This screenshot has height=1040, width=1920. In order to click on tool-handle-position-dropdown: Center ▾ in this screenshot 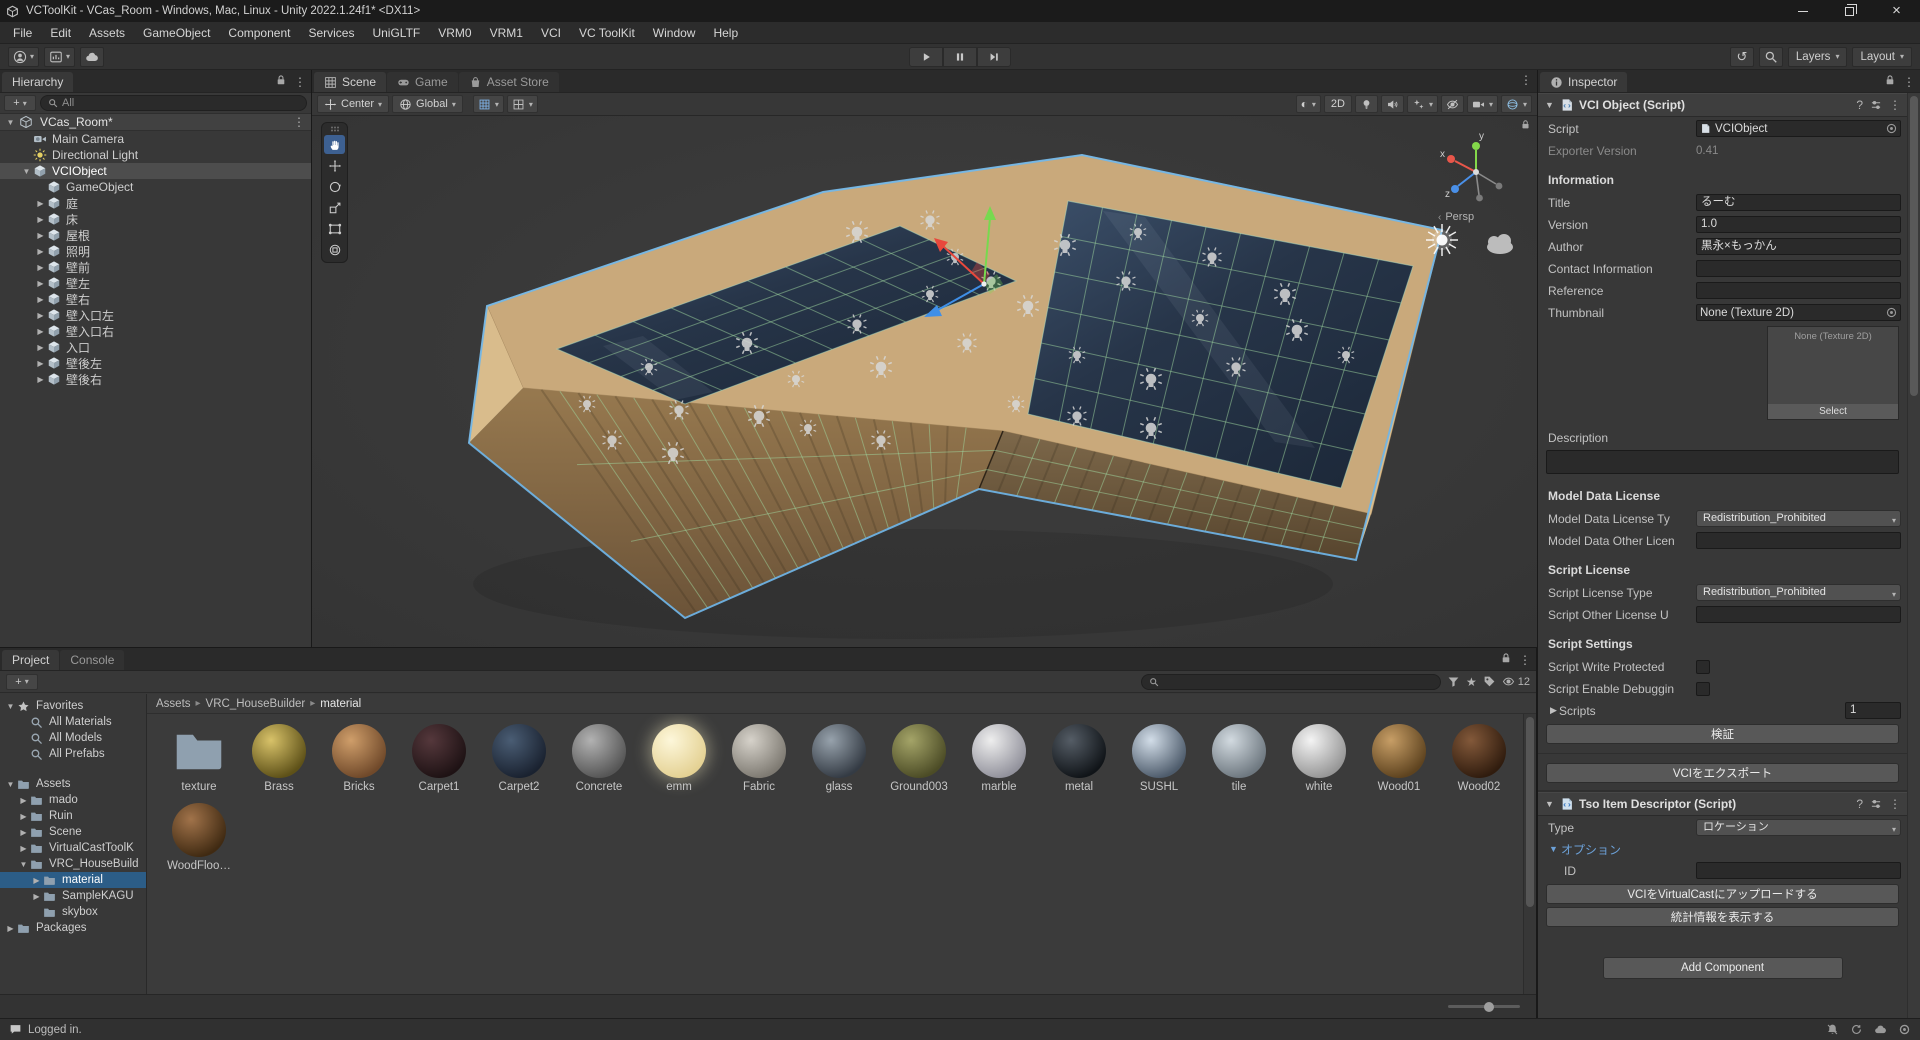, I will do `click(353, 104)`.